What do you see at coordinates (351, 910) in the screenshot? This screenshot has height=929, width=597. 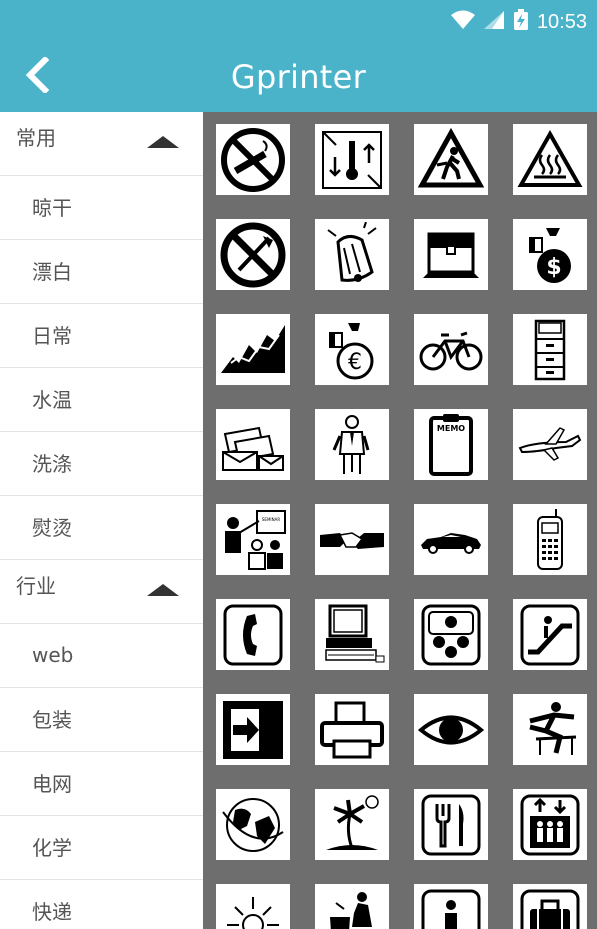 I see `waste-bin-icon` at bounding box center [351, 910].